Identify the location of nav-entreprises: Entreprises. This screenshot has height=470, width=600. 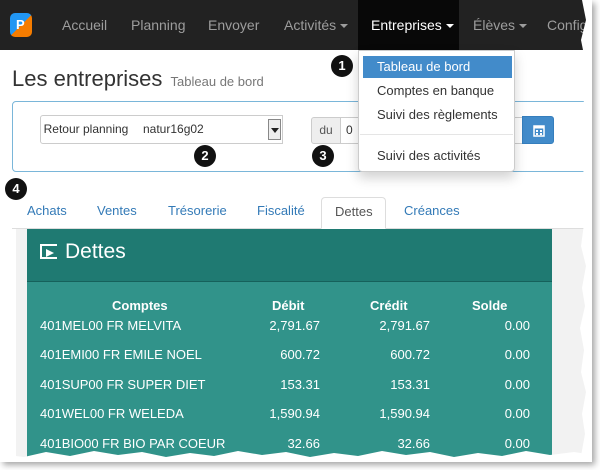
(408, 25).